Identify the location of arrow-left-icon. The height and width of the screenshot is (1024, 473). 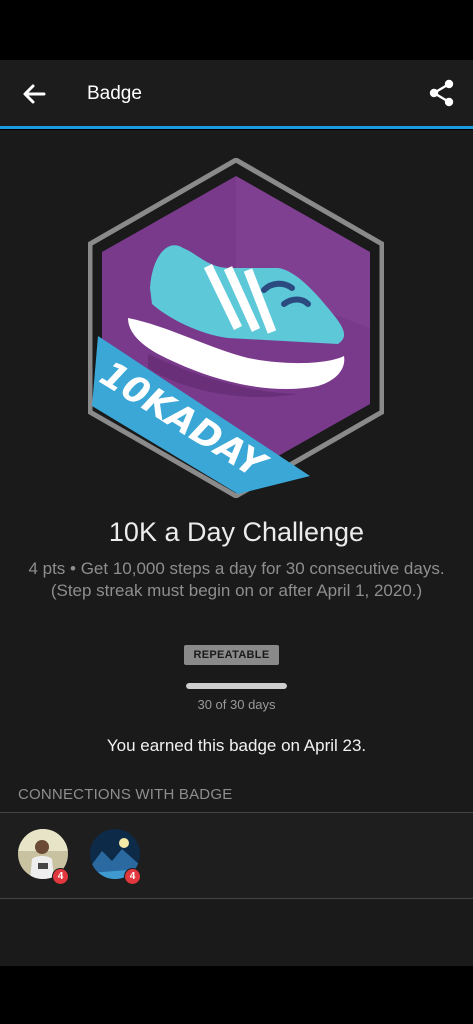
(34, 94).